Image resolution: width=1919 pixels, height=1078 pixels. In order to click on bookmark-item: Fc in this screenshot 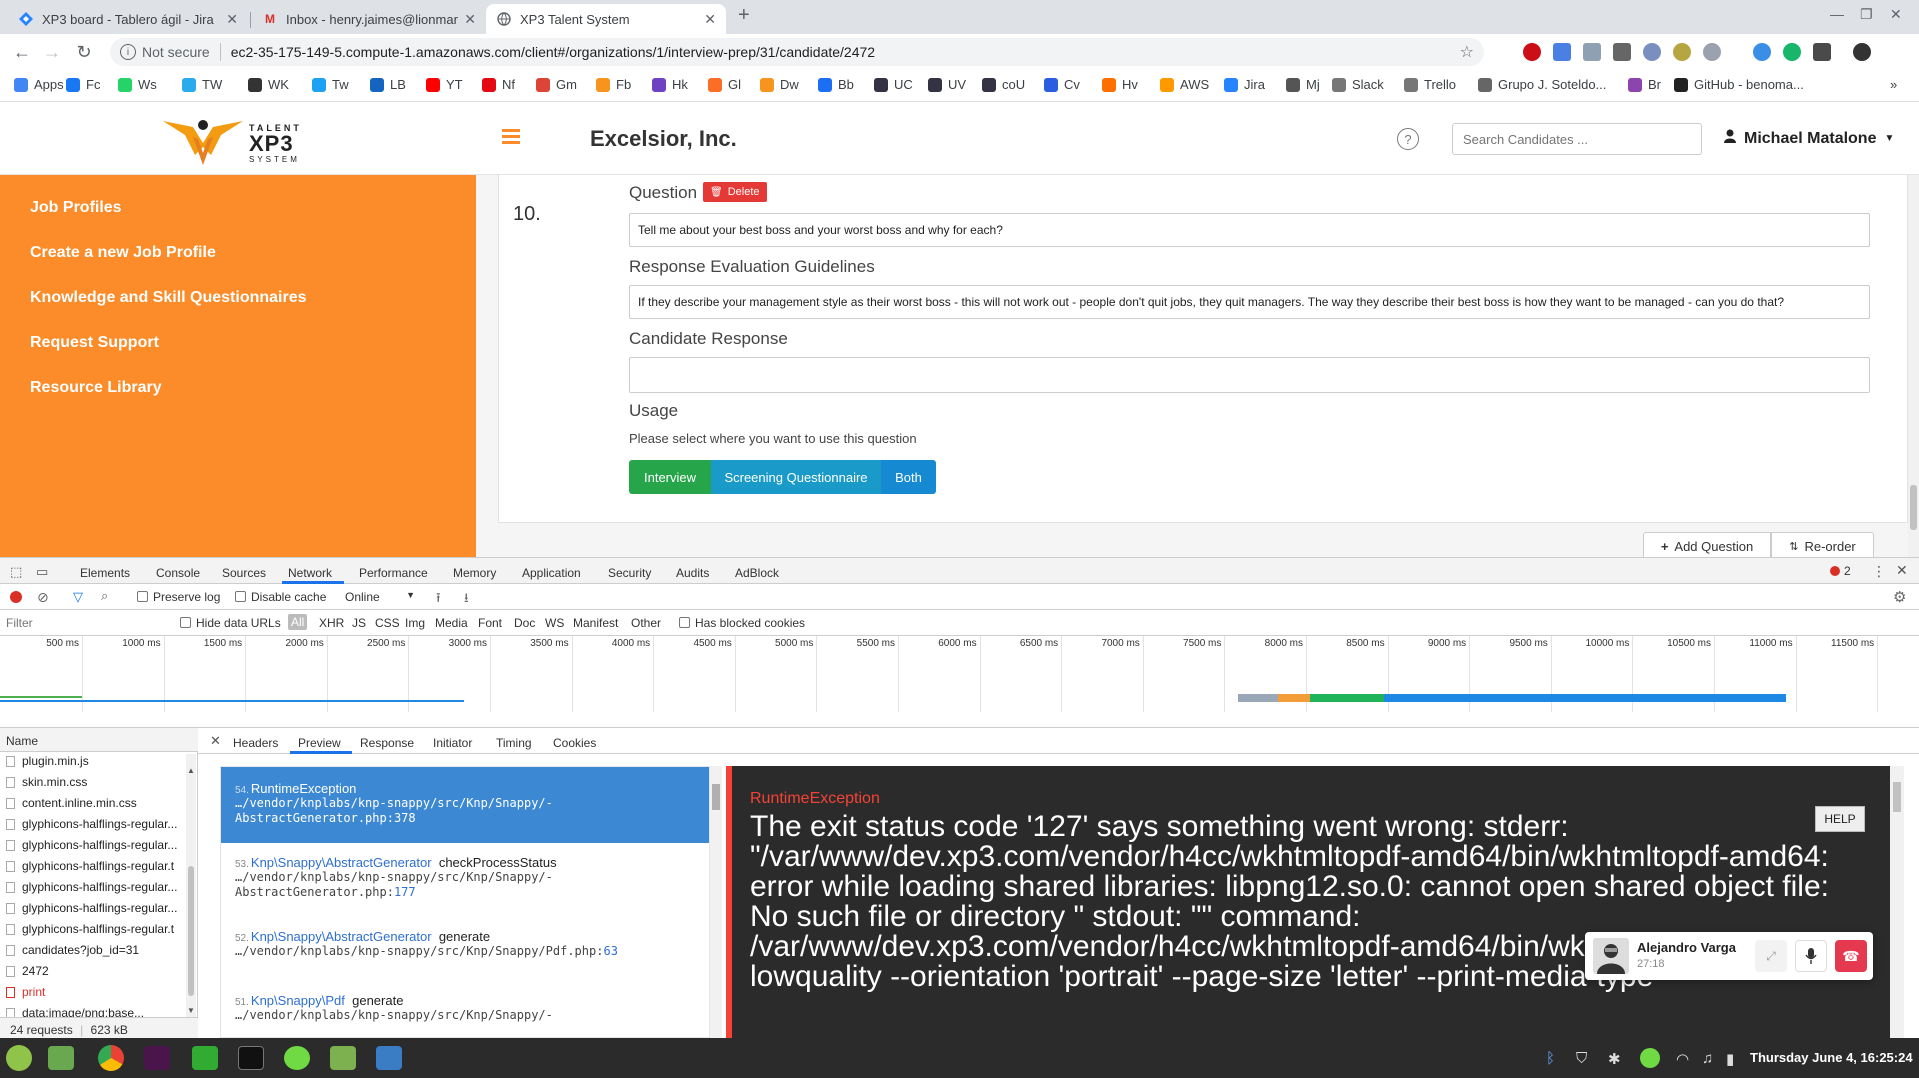, I will do `click(83, 84)`.